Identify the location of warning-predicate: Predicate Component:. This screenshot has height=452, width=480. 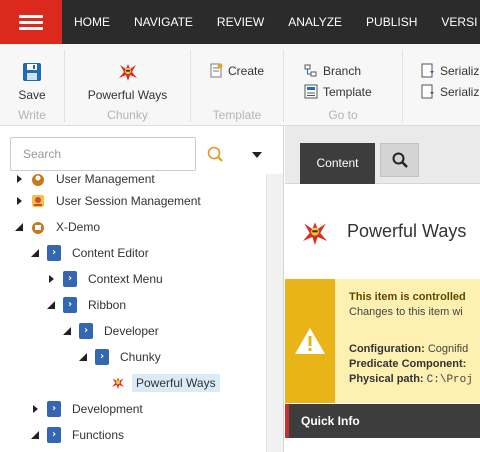
(407, 364).